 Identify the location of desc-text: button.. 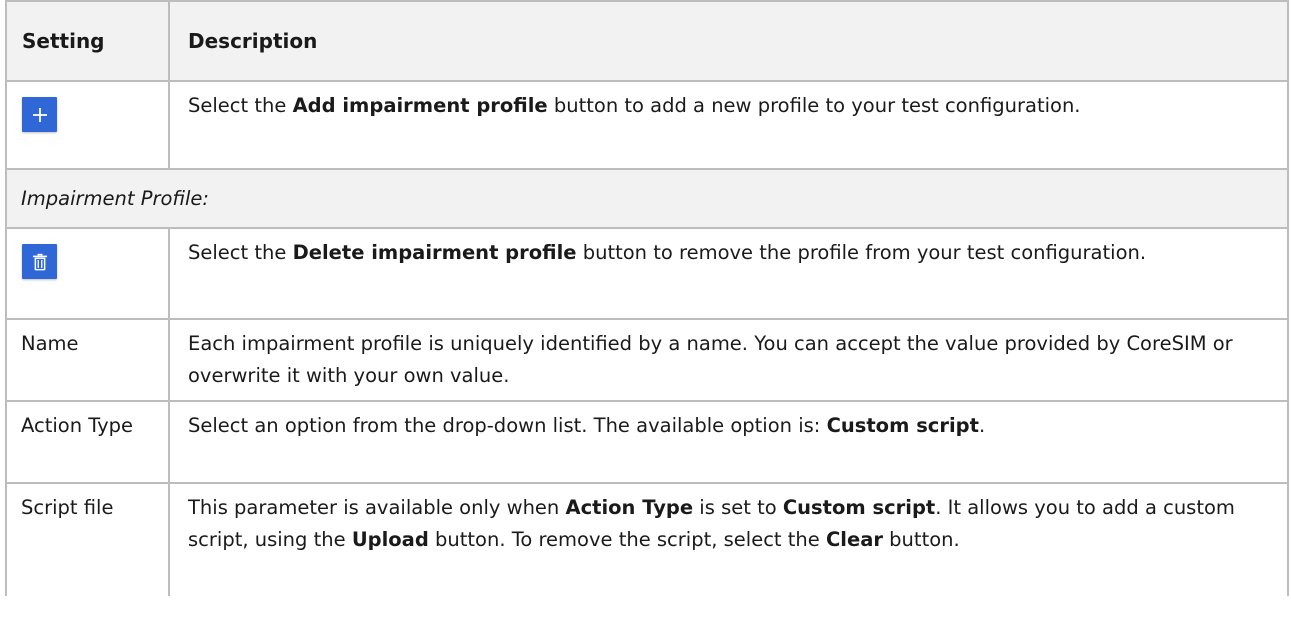
(921, 539).